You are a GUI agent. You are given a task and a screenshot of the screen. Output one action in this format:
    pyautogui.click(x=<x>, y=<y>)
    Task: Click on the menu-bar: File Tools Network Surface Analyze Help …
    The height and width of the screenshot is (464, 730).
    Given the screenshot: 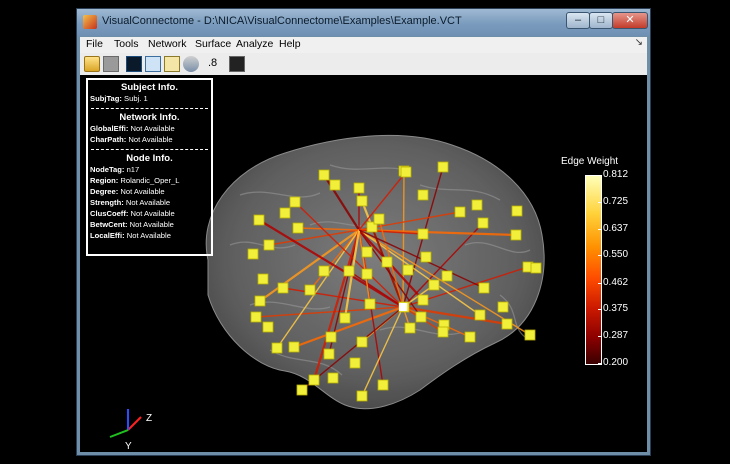 What is the action you would take?
    pyautogui.click(x=363, y=45)
    